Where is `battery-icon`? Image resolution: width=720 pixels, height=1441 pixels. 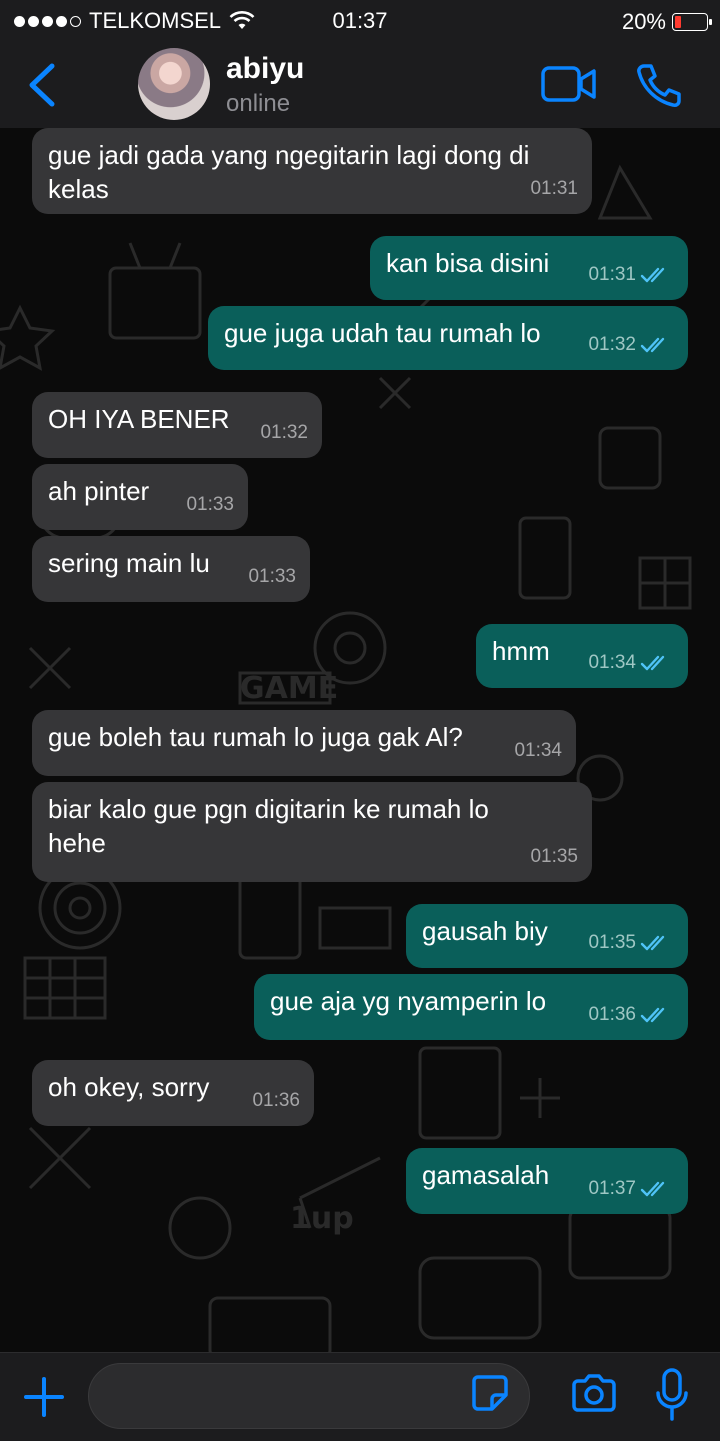 battery-icon is located at coordinates (692, 22).